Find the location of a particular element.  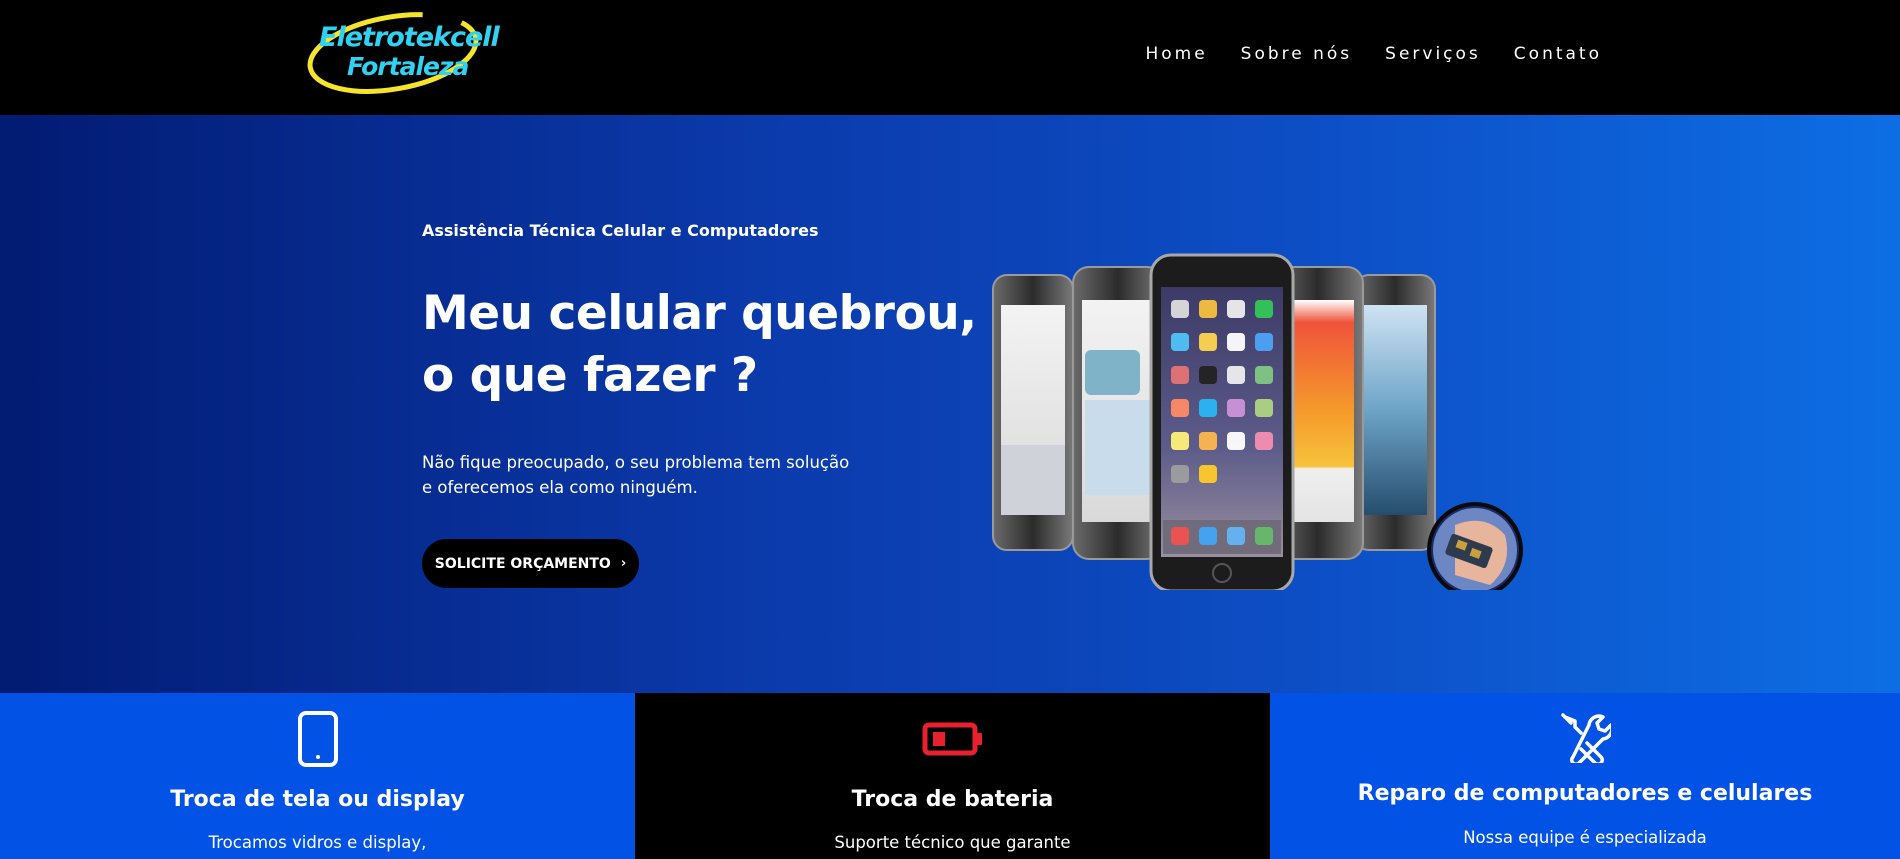

hero-lead-line2: e oferecemos ela como ninguém. is located at coordinates (560, 487).